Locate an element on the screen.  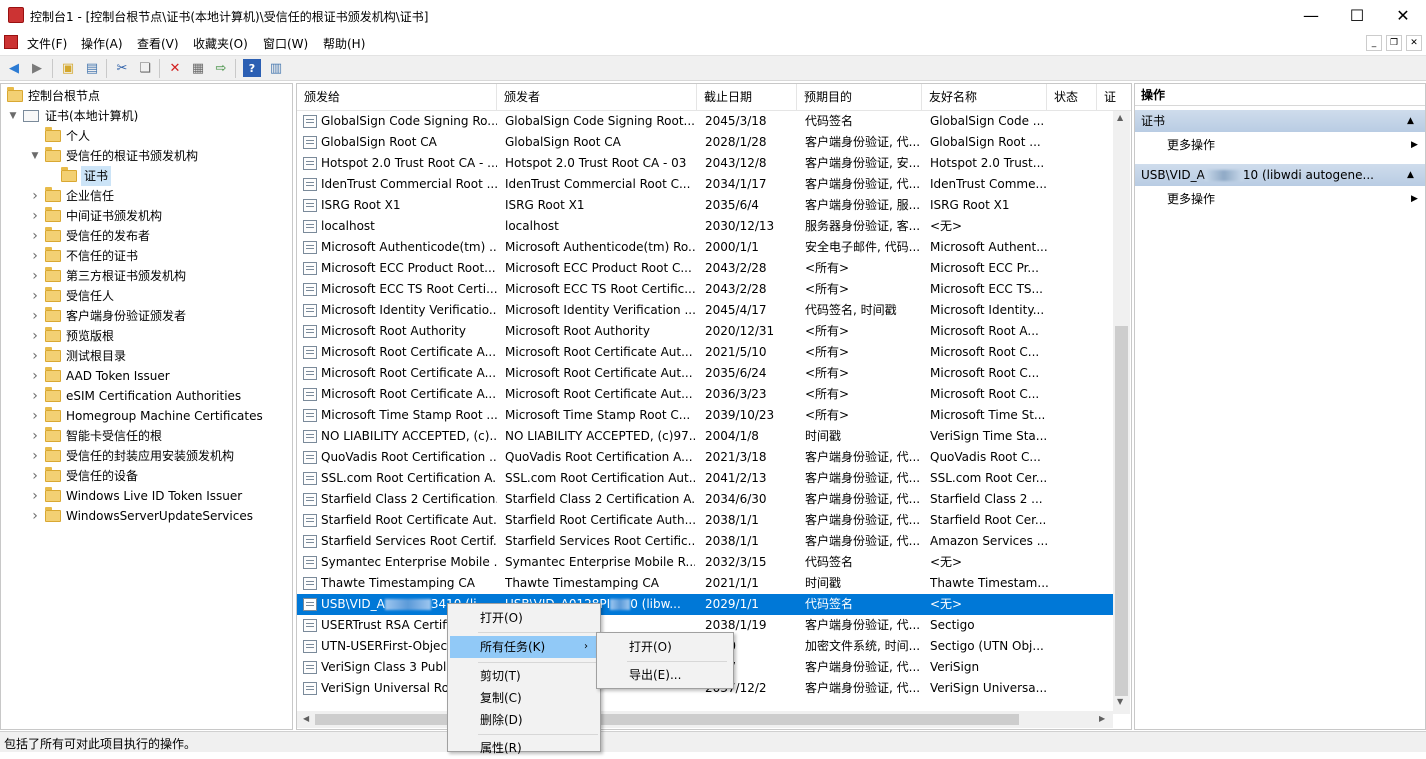
tree-node-16: › 受信任的封装应用安装颁发机构 is located at coordinates (155, 456).